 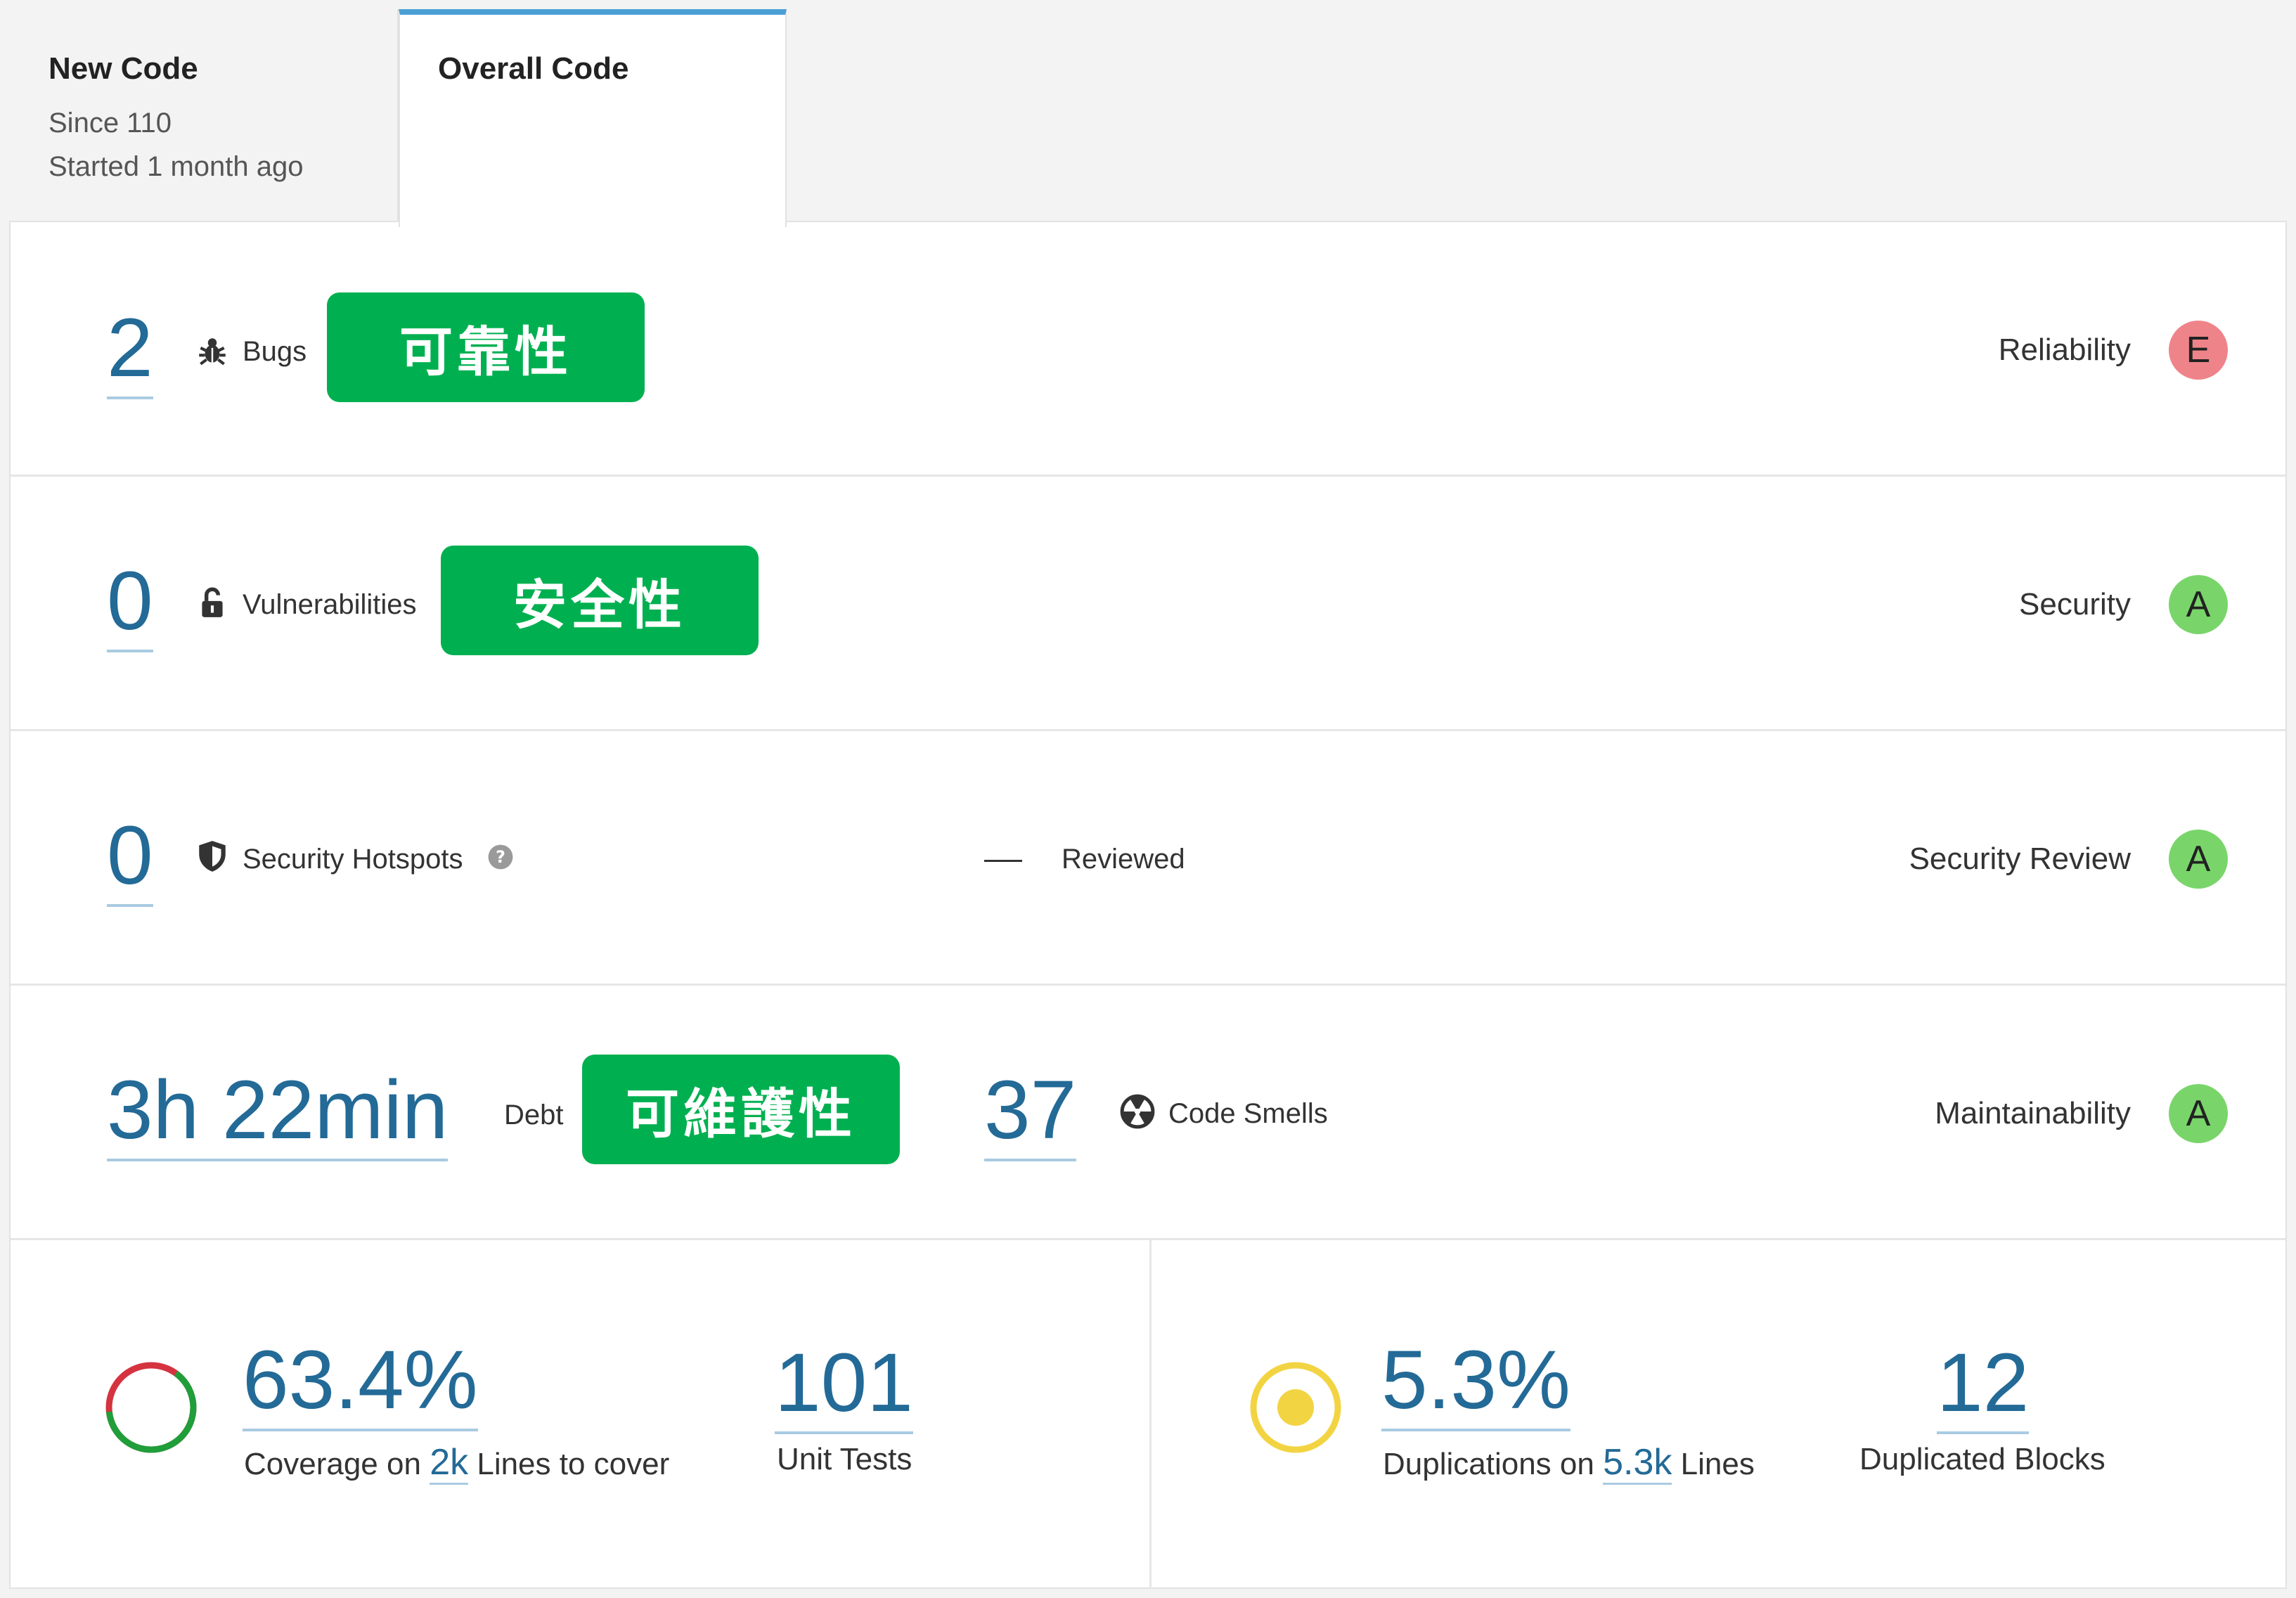 I want to click on bugs-count: 2, so click(x=130, y=353).